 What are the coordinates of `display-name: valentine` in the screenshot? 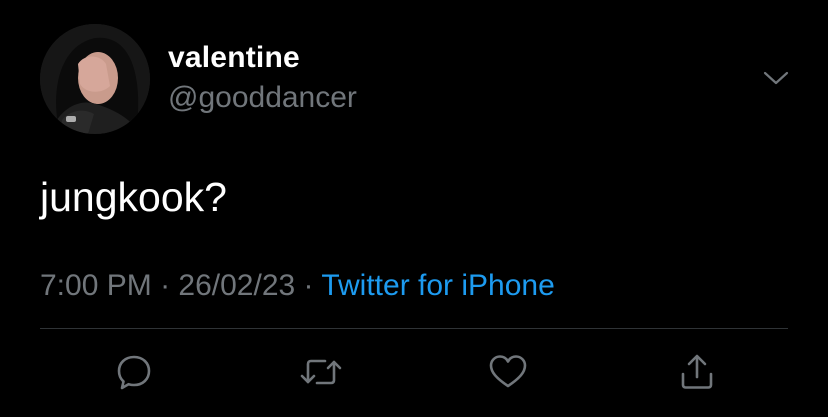 It's located at (234, 58).